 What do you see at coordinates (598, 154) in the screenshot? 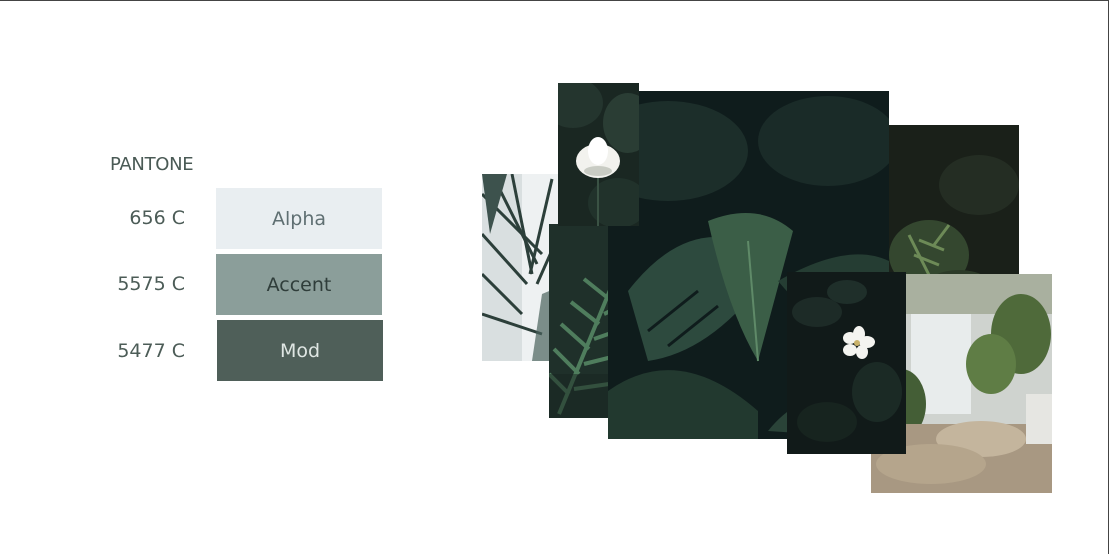
I see `white-lotus-image` at bounding box center [598, 154].